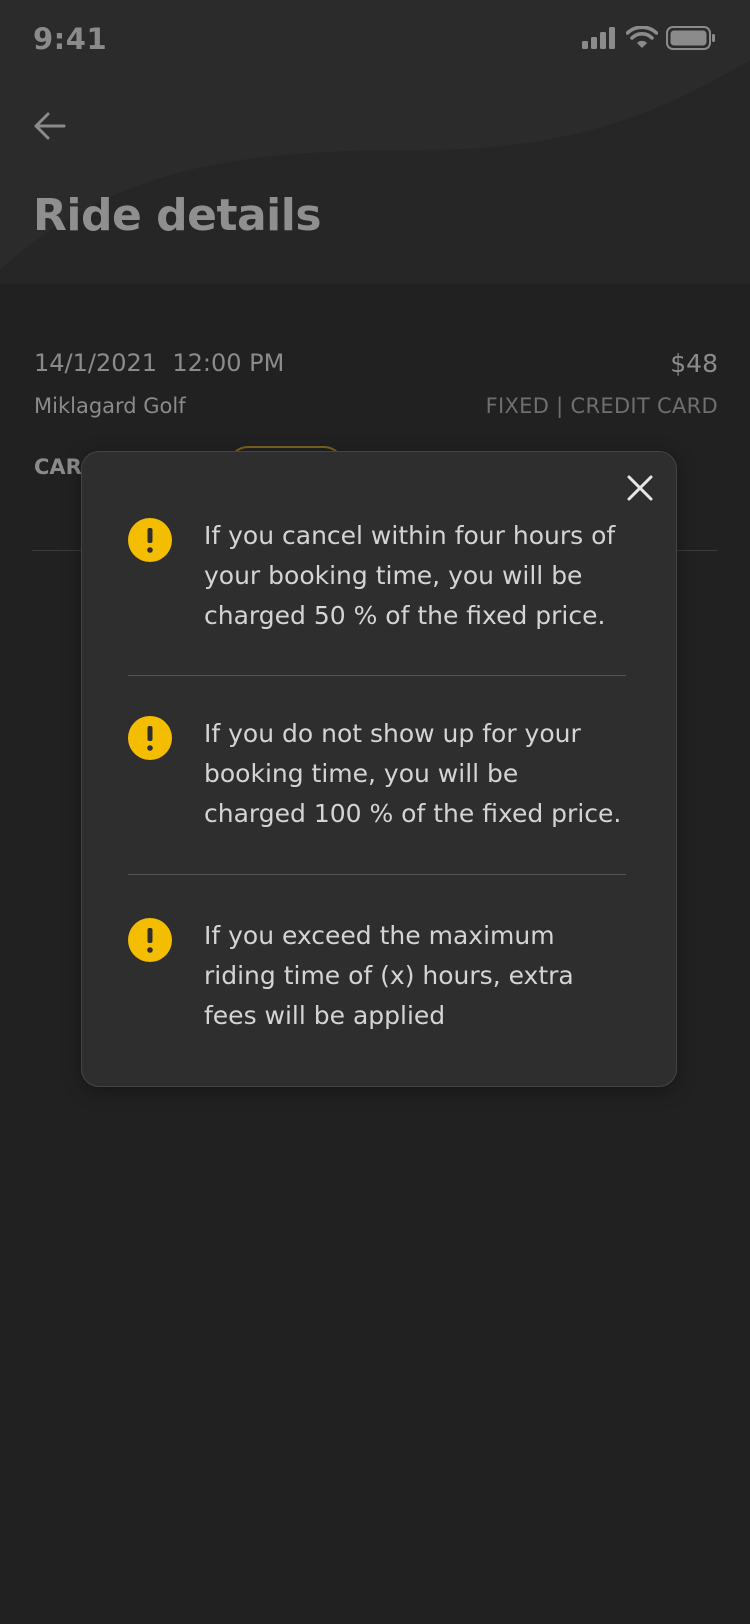 The image size is (750, 1624). Describe the element at coordinates (694, 363) in the screenshot. I see `ride-price: $48` at that location.